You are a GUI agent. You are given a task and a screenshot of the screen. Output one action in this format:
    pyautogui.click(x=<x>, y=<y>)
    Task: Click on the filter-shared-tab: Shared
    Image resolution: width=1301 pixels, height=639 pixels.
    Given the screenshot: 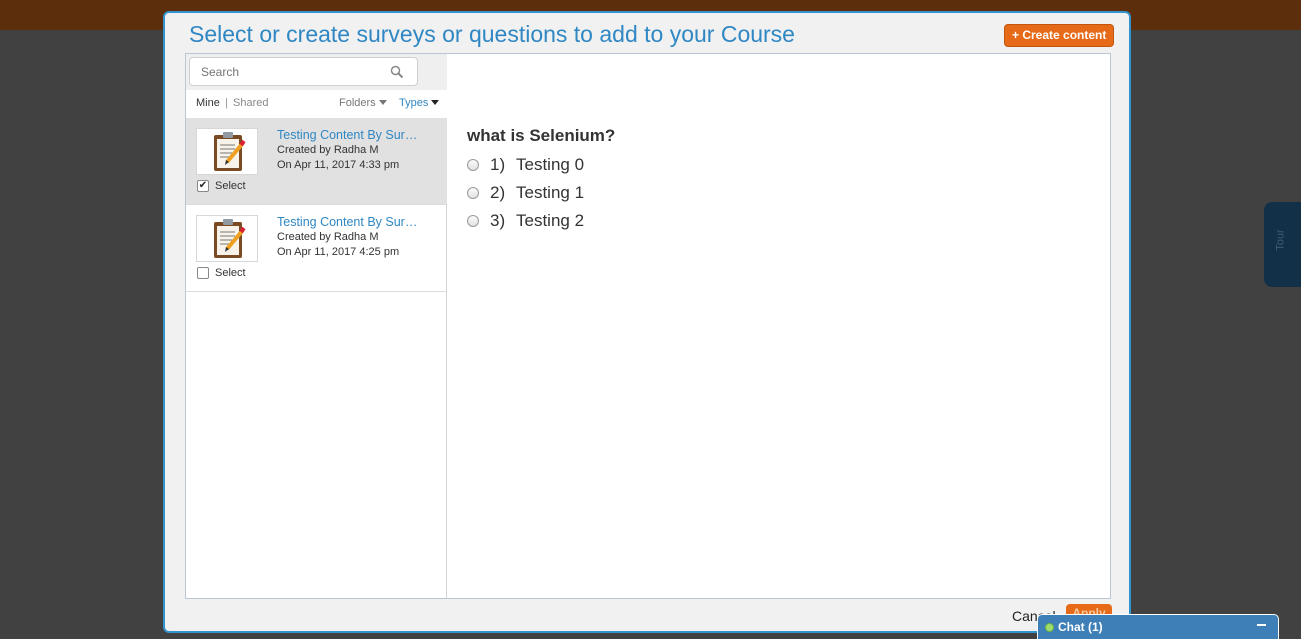 What is the action you would take?
    pyautogui.click(x=250, y=103)
    